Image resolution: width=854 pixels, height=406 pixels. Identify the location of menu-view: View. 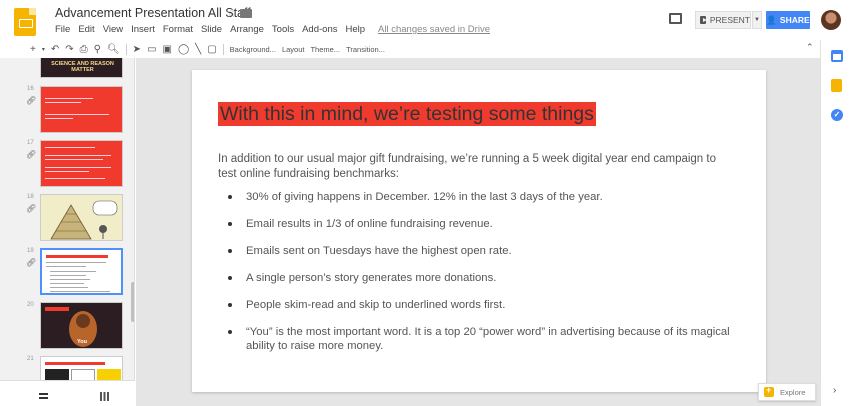
(113, 29).